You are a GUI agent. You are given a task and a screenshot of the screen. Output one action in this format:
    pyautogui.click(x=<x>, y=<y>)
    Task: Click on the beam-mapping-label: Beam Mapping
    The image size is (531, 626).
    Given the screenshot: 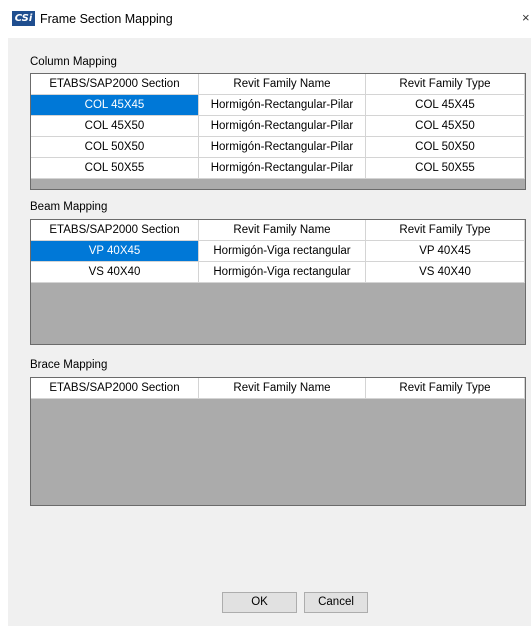 What is the action you would take?
    pyautogui.click(x=69, y=207)
    